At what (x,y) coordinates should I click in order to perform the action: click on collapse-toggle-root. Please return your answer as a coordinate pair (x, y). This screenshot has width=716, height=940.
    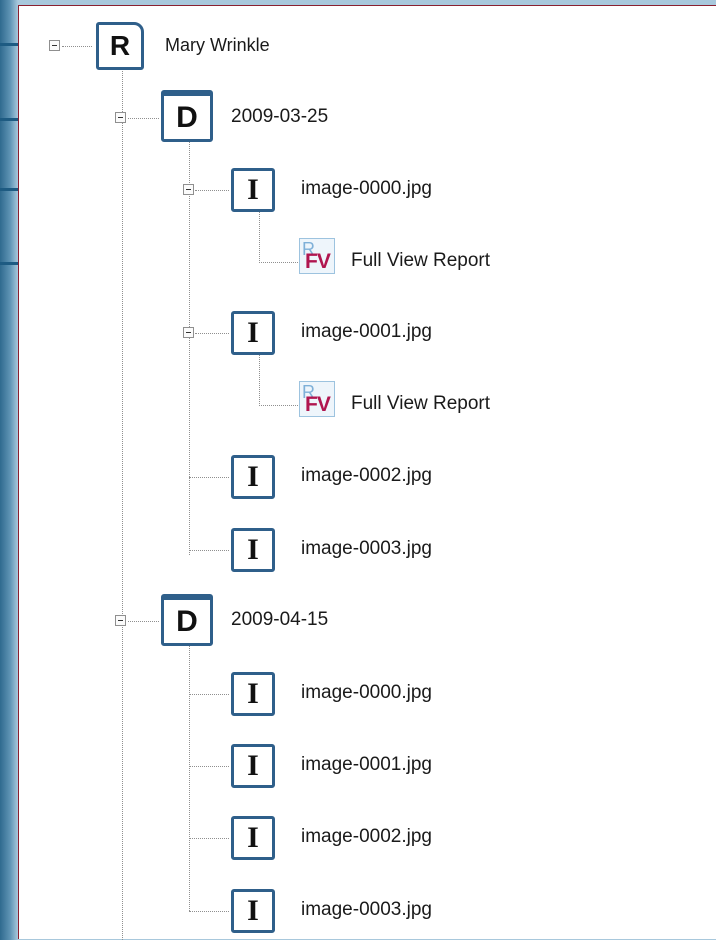
    Looking at the image, I should click on (54, 45).